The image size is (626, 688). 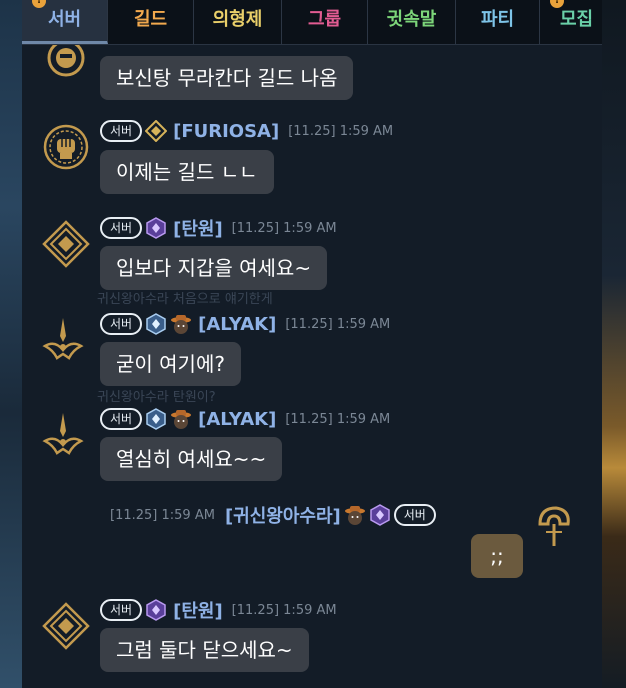 What do you see at coordinates (577, 19) in the screenshot?
I see `tab-label: 모집` at bounding box center [577, 19].